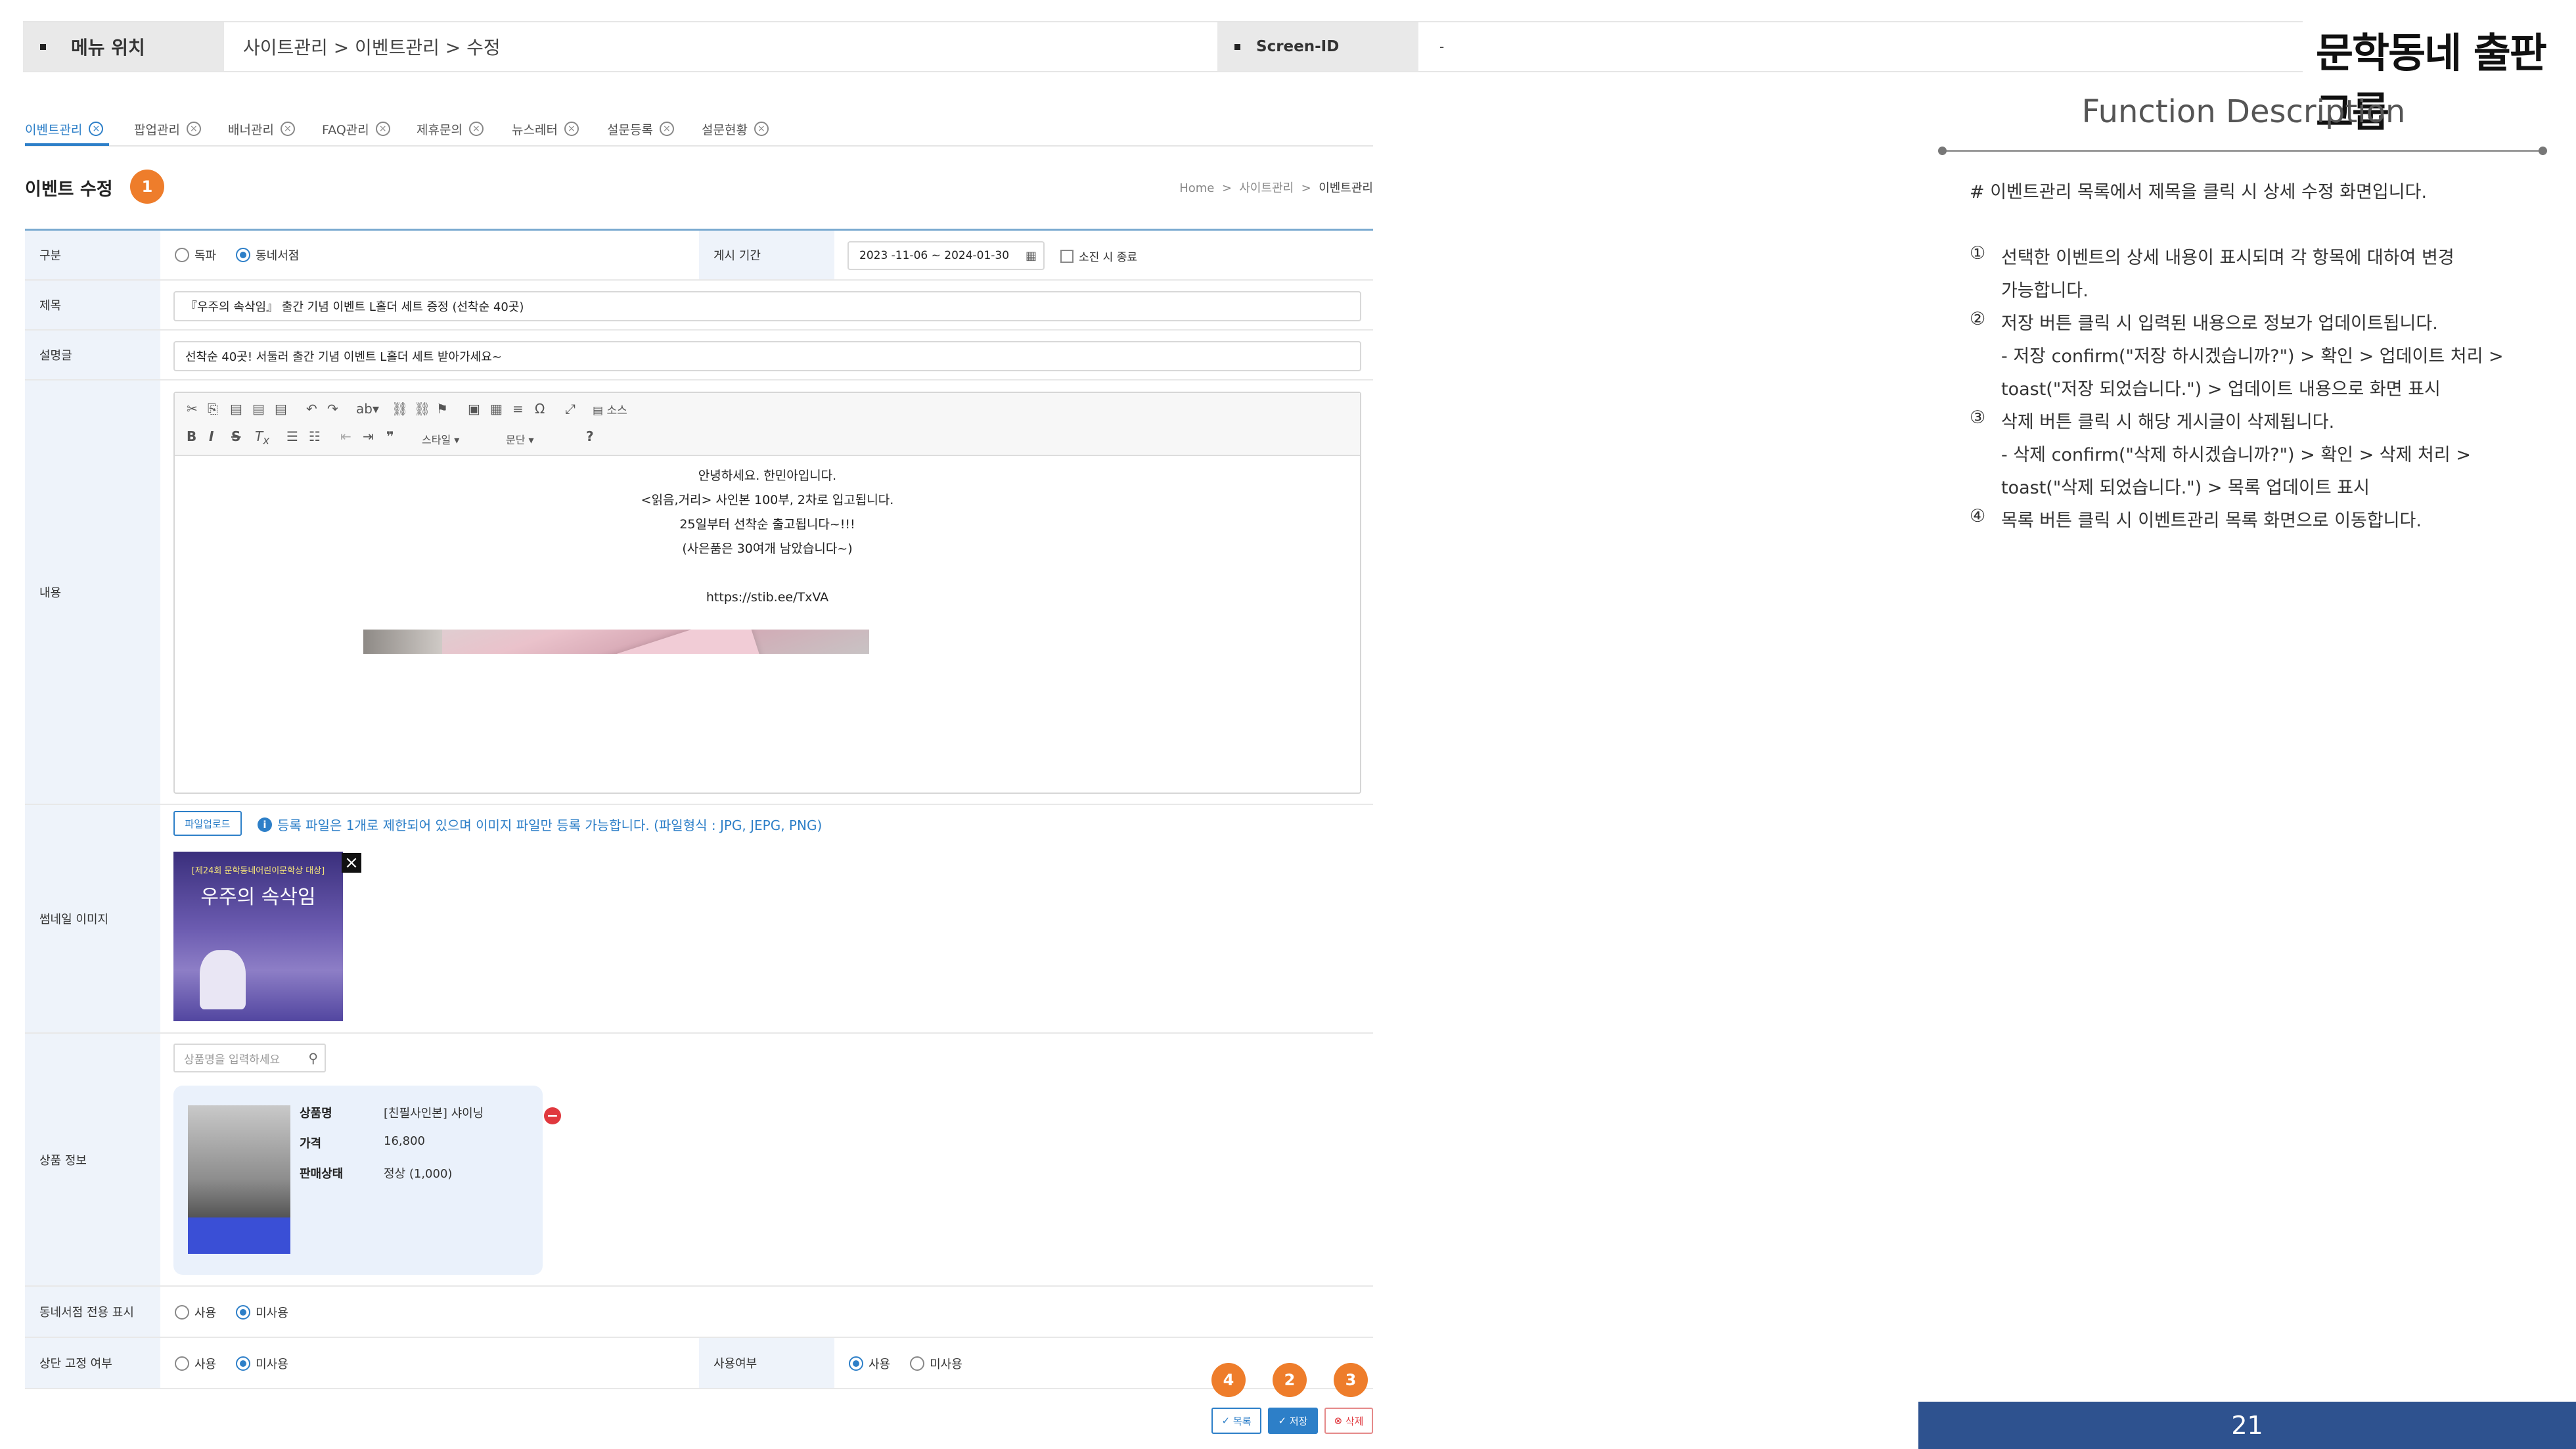  What do you see at coordinates (1442, 47) in the screenshot?
I see `screen-id-value: -` at bounding box center [1442, 47].